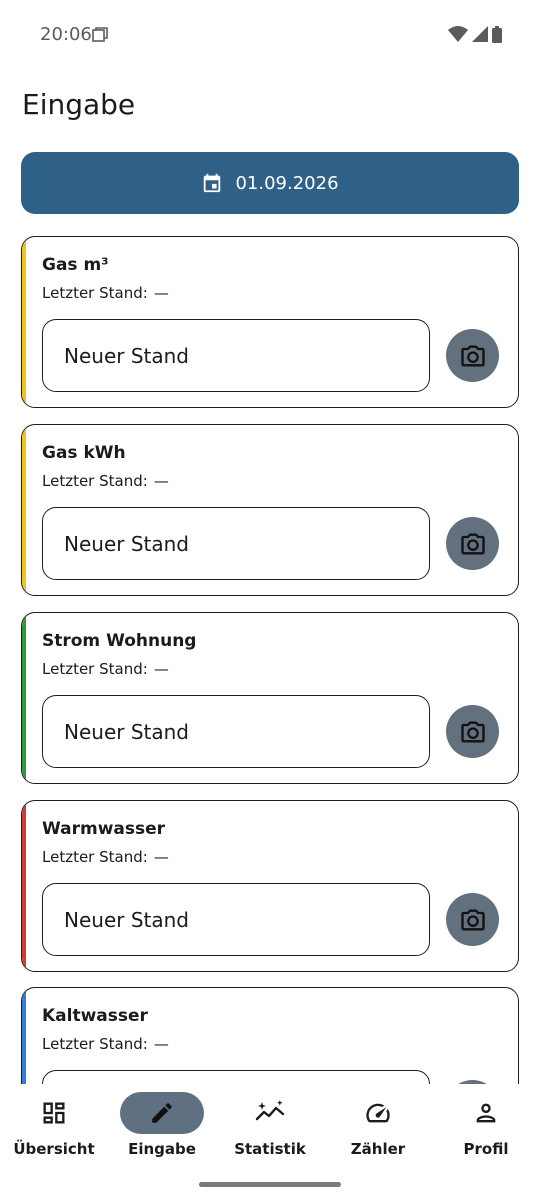  I want to click on status-icons, so click(475, 34).